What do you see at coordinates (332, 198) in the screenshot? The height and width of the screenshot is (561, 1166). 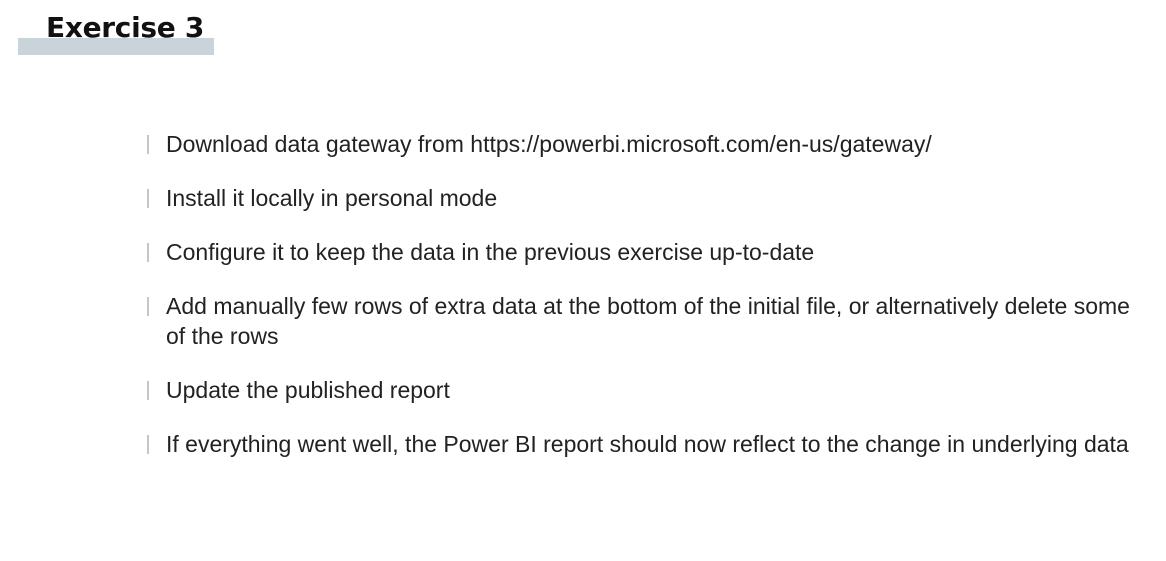 I see `bullet-text: Install it locally in personal mode` at bounding box center [332, 198].